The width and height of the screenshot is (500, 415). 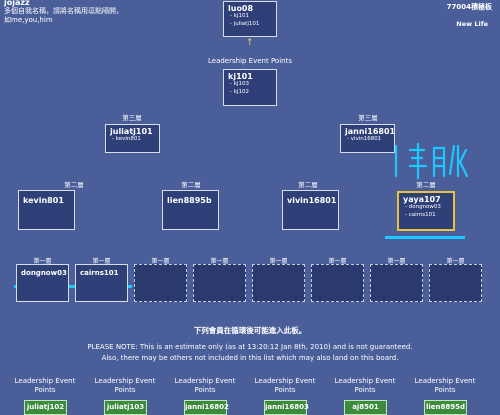 What do you see at coordinates (189, 200) in the screenshot?
I see `node-name: lien8895b` at bounding box center [189, 200].